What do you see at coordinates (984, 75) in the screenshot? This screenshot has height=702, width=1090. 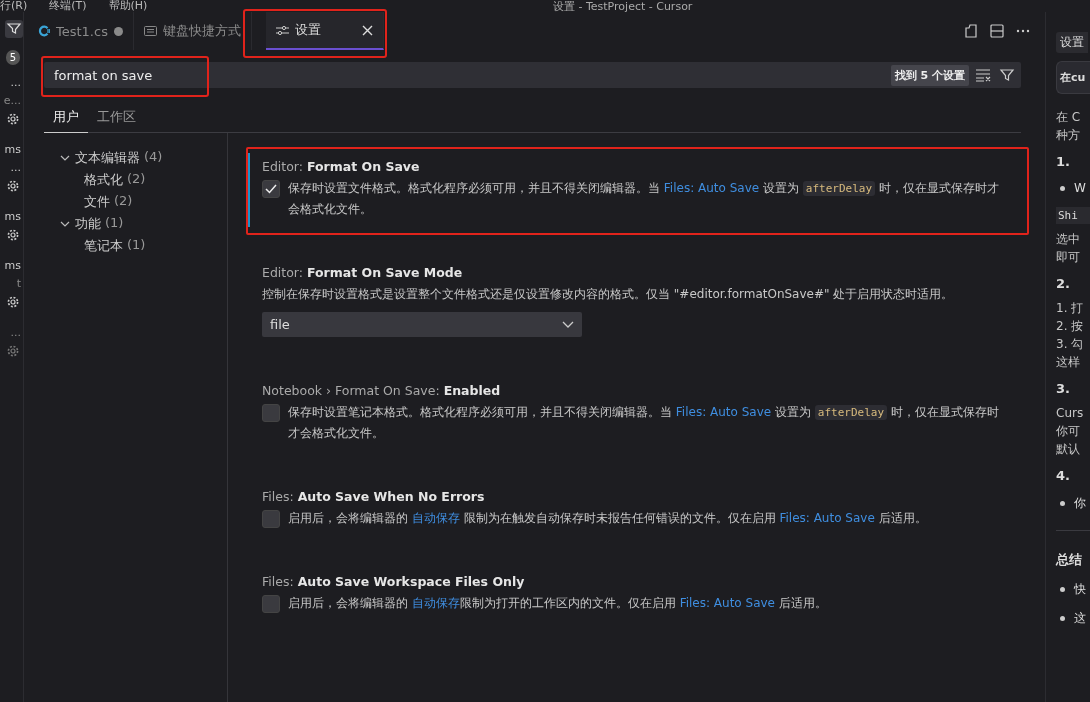 I see `clear-filter-icon` at bounding box center [984, 75].